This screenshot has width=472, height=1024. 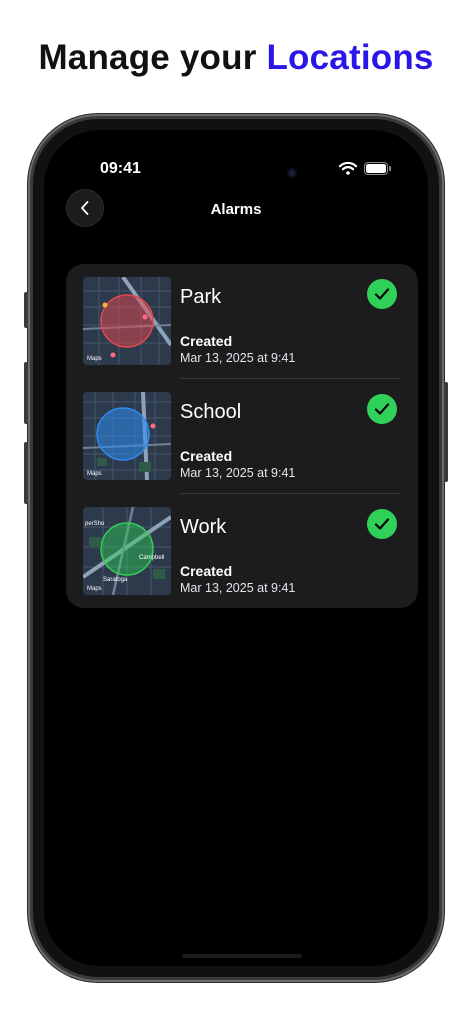 I want to click on alarm-row-school: Maps School Created Mar 13, 2025 at 9:41, so click(x=242, y=436).